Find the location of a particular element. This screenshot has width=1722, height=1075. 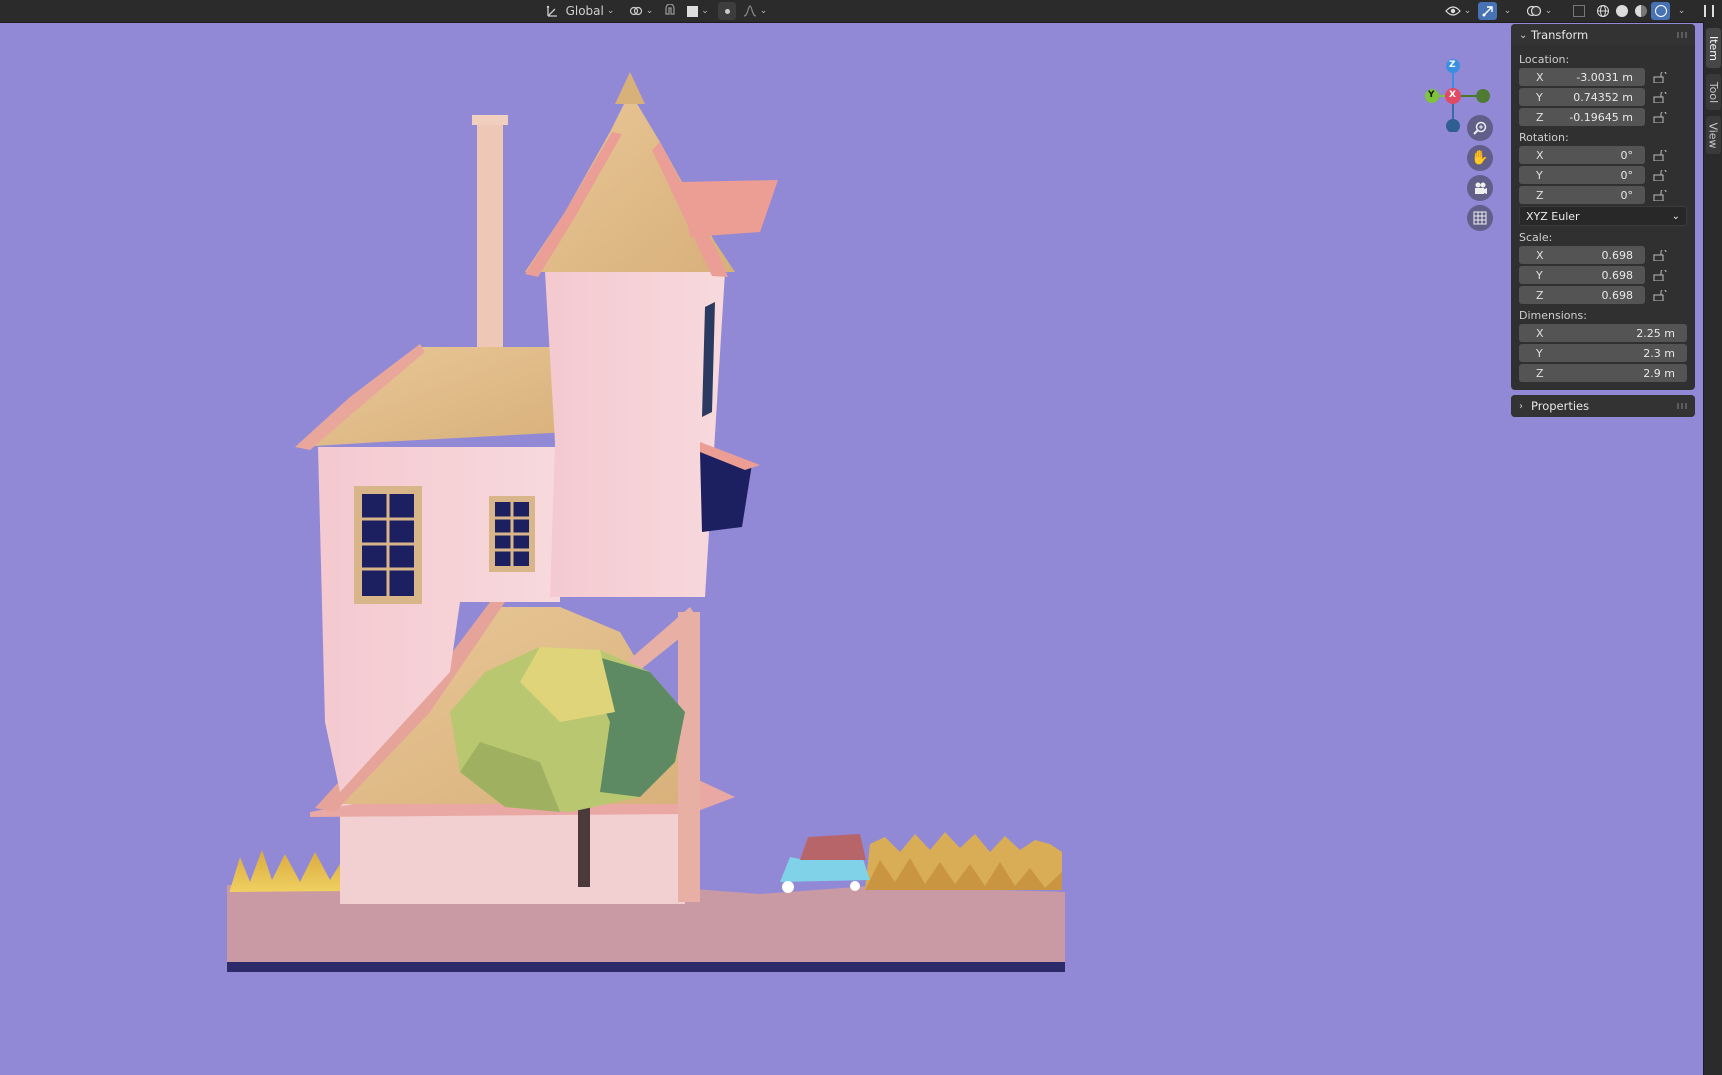

xray-toggle is located at coordinates (1579, 11).